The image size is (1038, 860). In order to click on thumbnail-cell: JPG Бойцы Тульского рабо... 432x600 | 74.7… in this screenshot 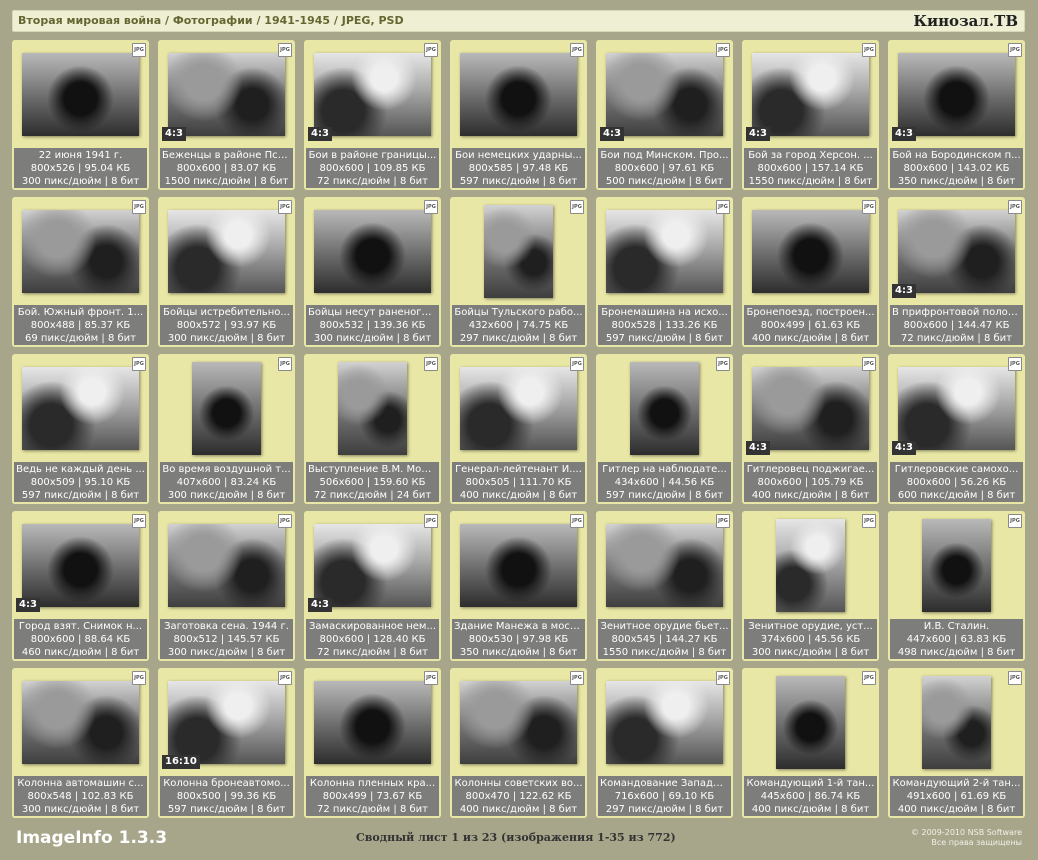, I will do `click(518, 272)`.